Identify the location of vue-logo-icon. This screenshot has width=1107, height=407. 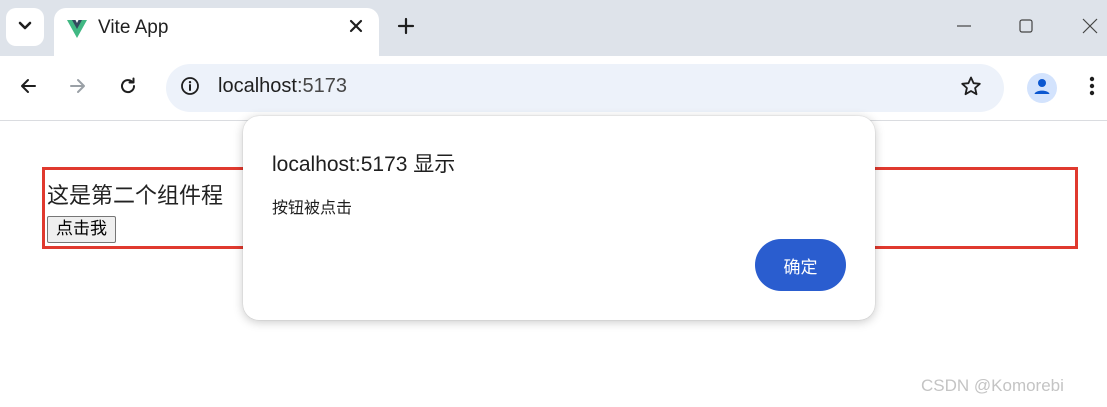
(77, 29).